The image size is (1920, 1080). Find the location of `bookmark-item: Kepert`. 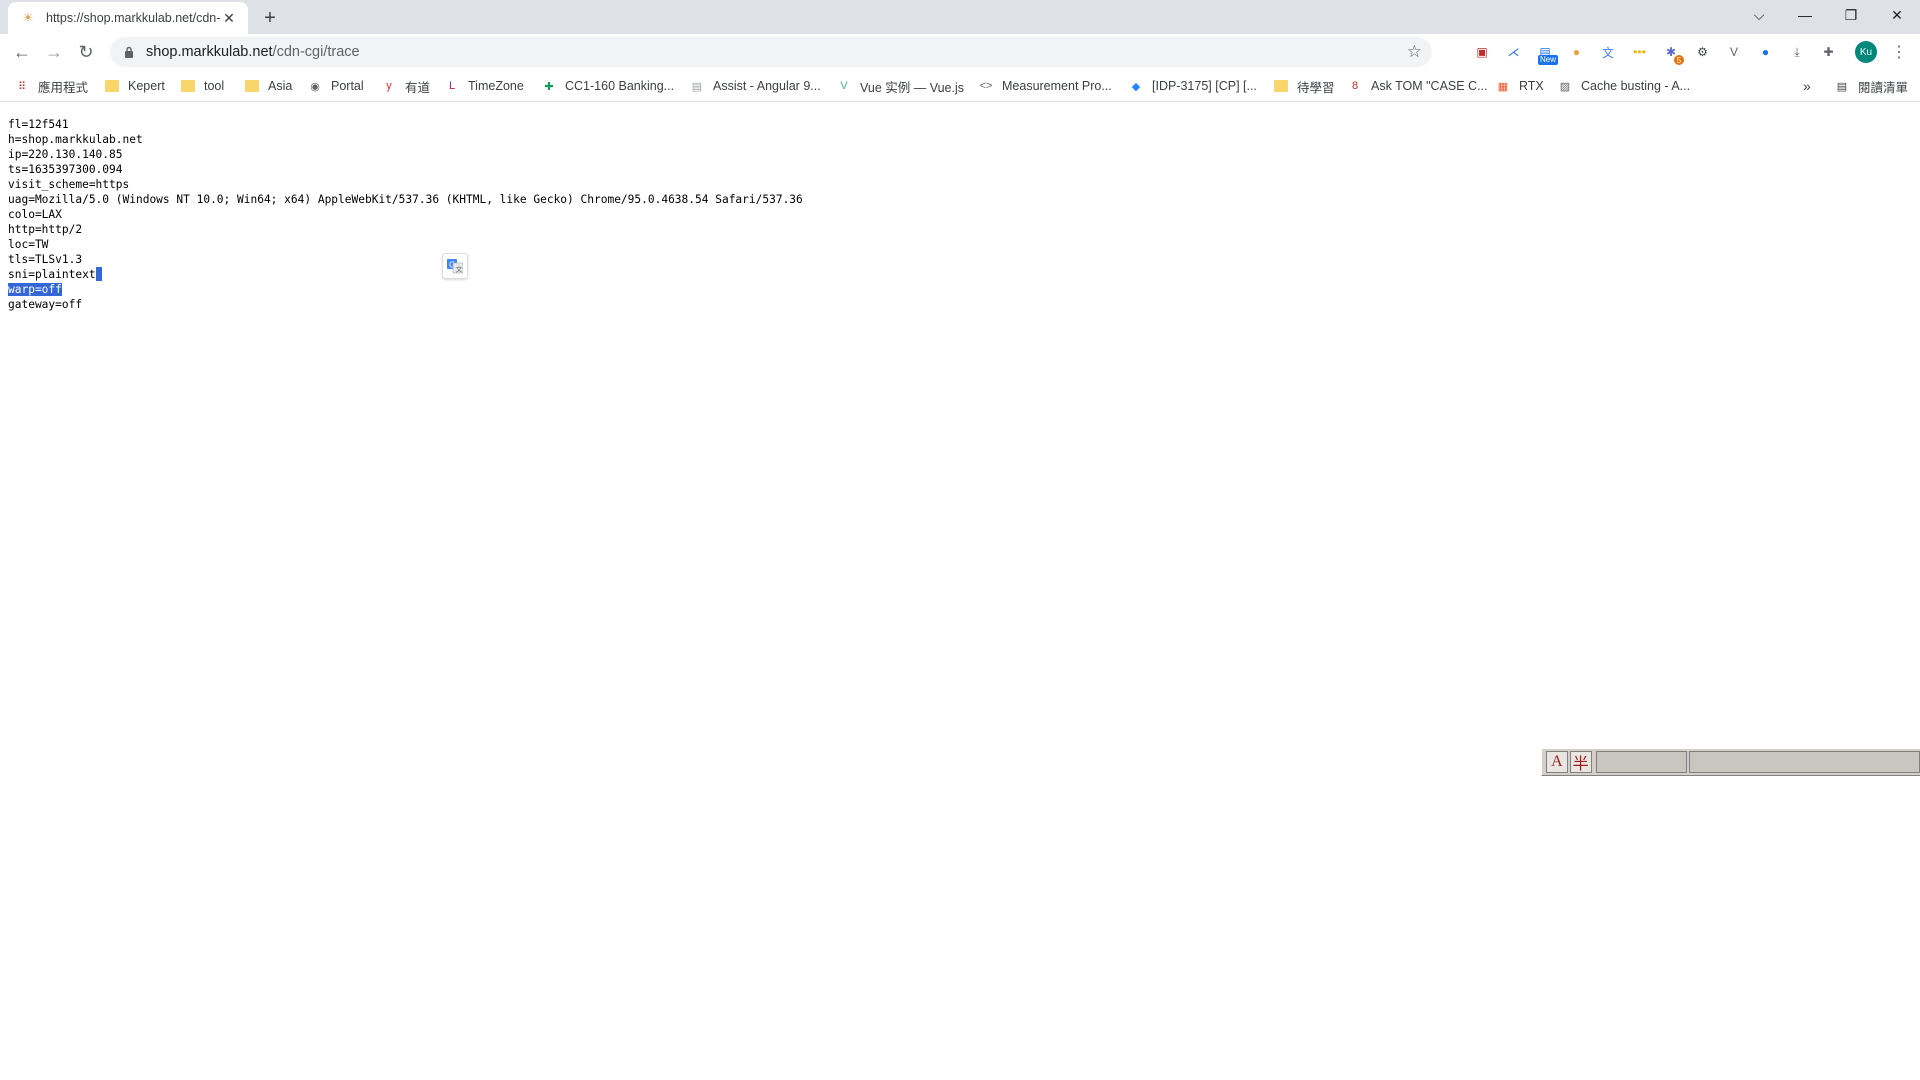

bookmark-item: Kepert is located at coordinates (134, 86).